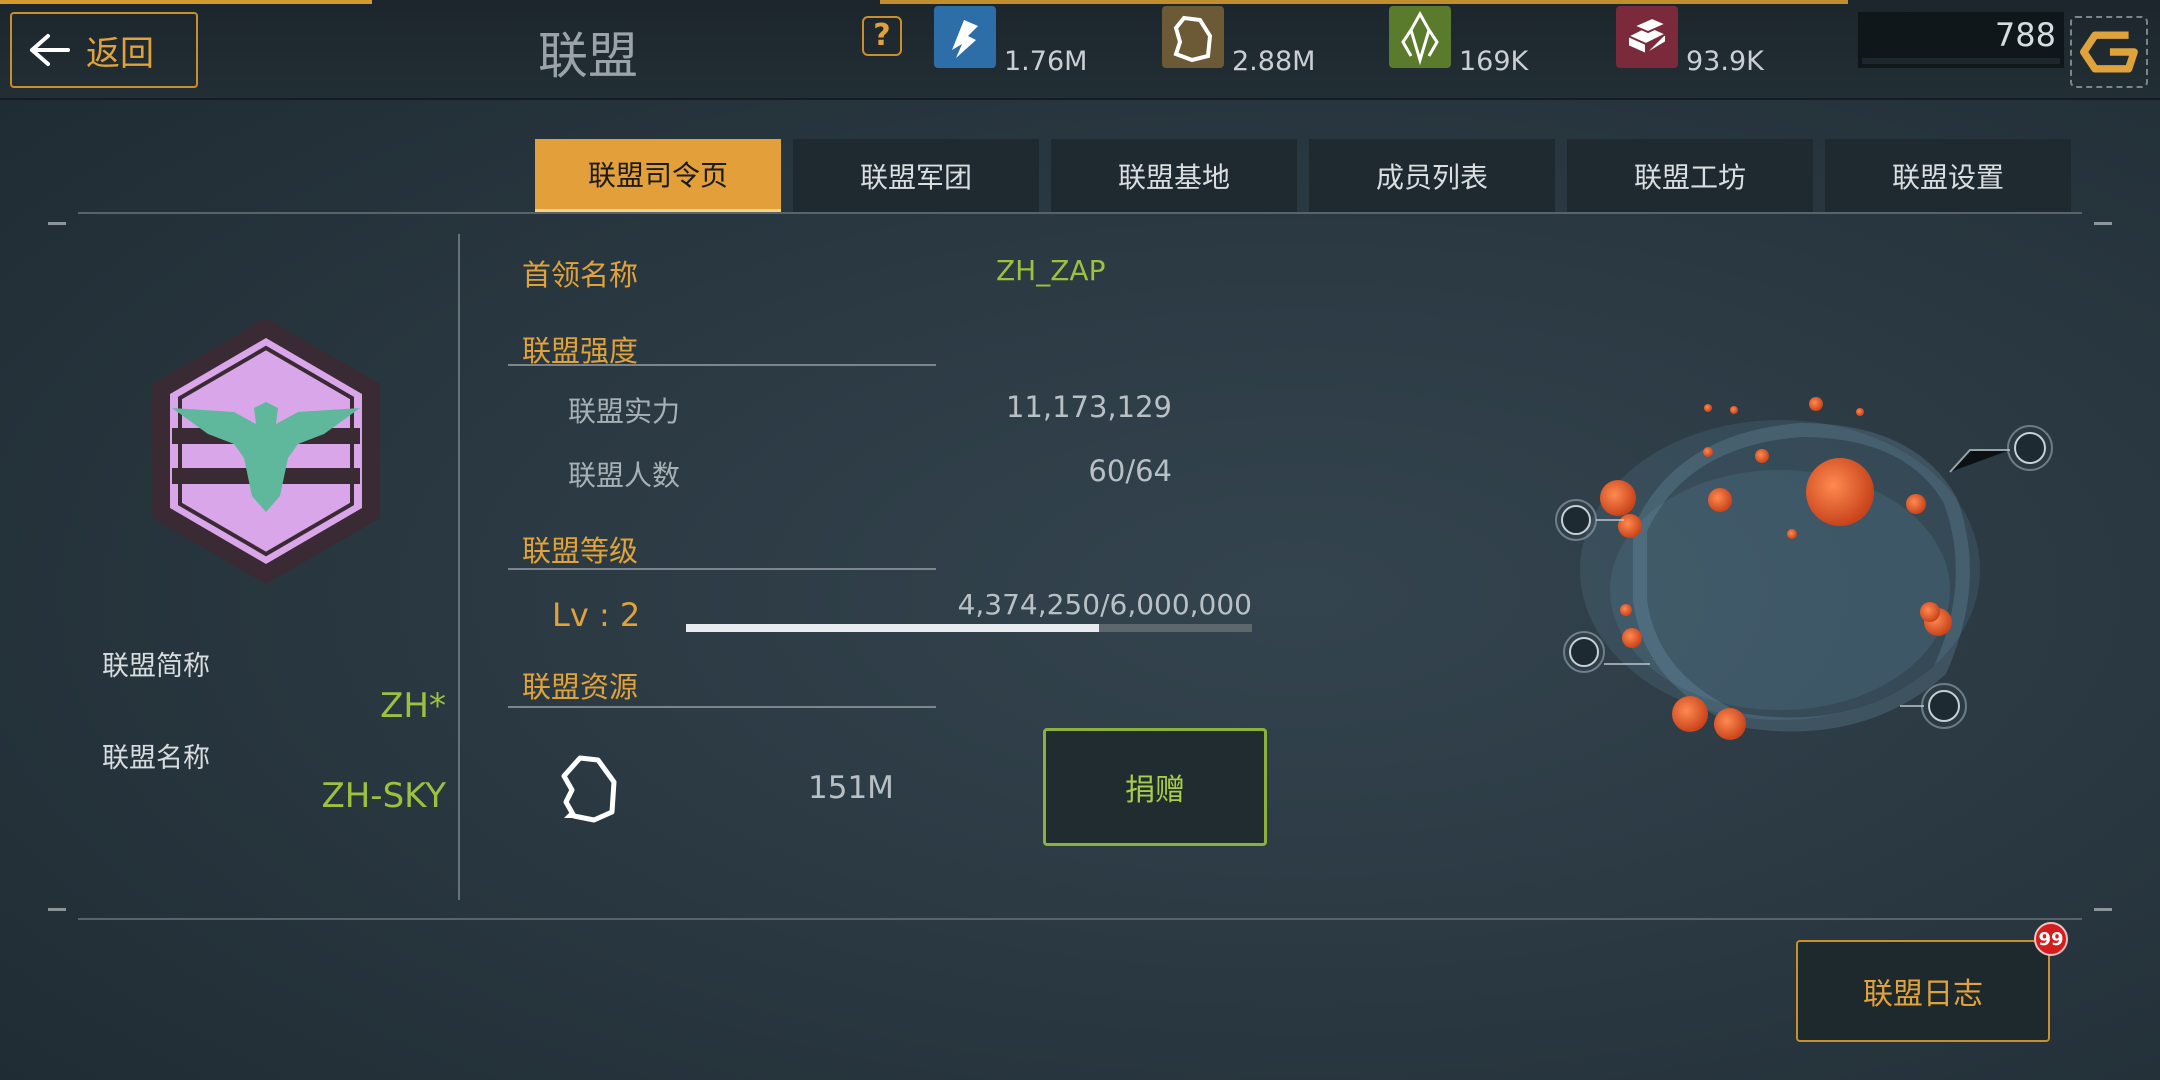 This screenshot has width=2160, height=1080. What do you see at coordinates (1050, 270) in the screenshot?
I see `leader-value: ZH_ZAP` at bounding box center [1050, 270].